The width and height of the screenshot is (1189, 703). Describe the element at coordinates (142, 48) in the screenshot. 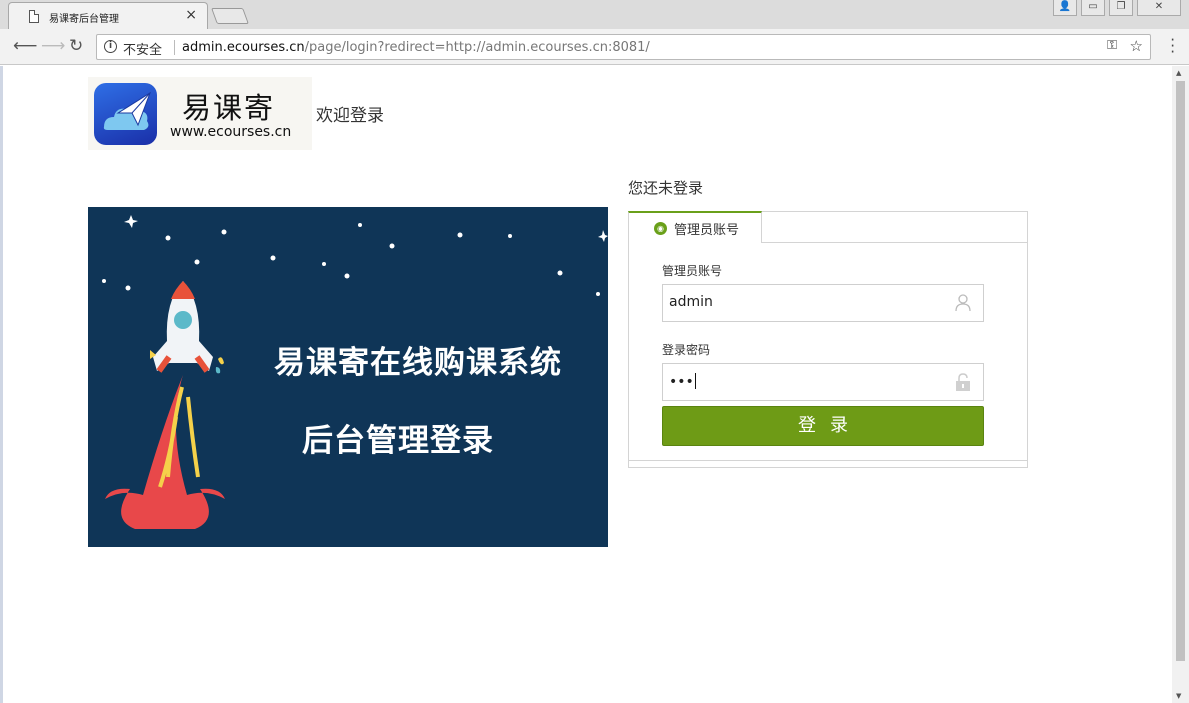

I see `security-label: 不安全` at that location.